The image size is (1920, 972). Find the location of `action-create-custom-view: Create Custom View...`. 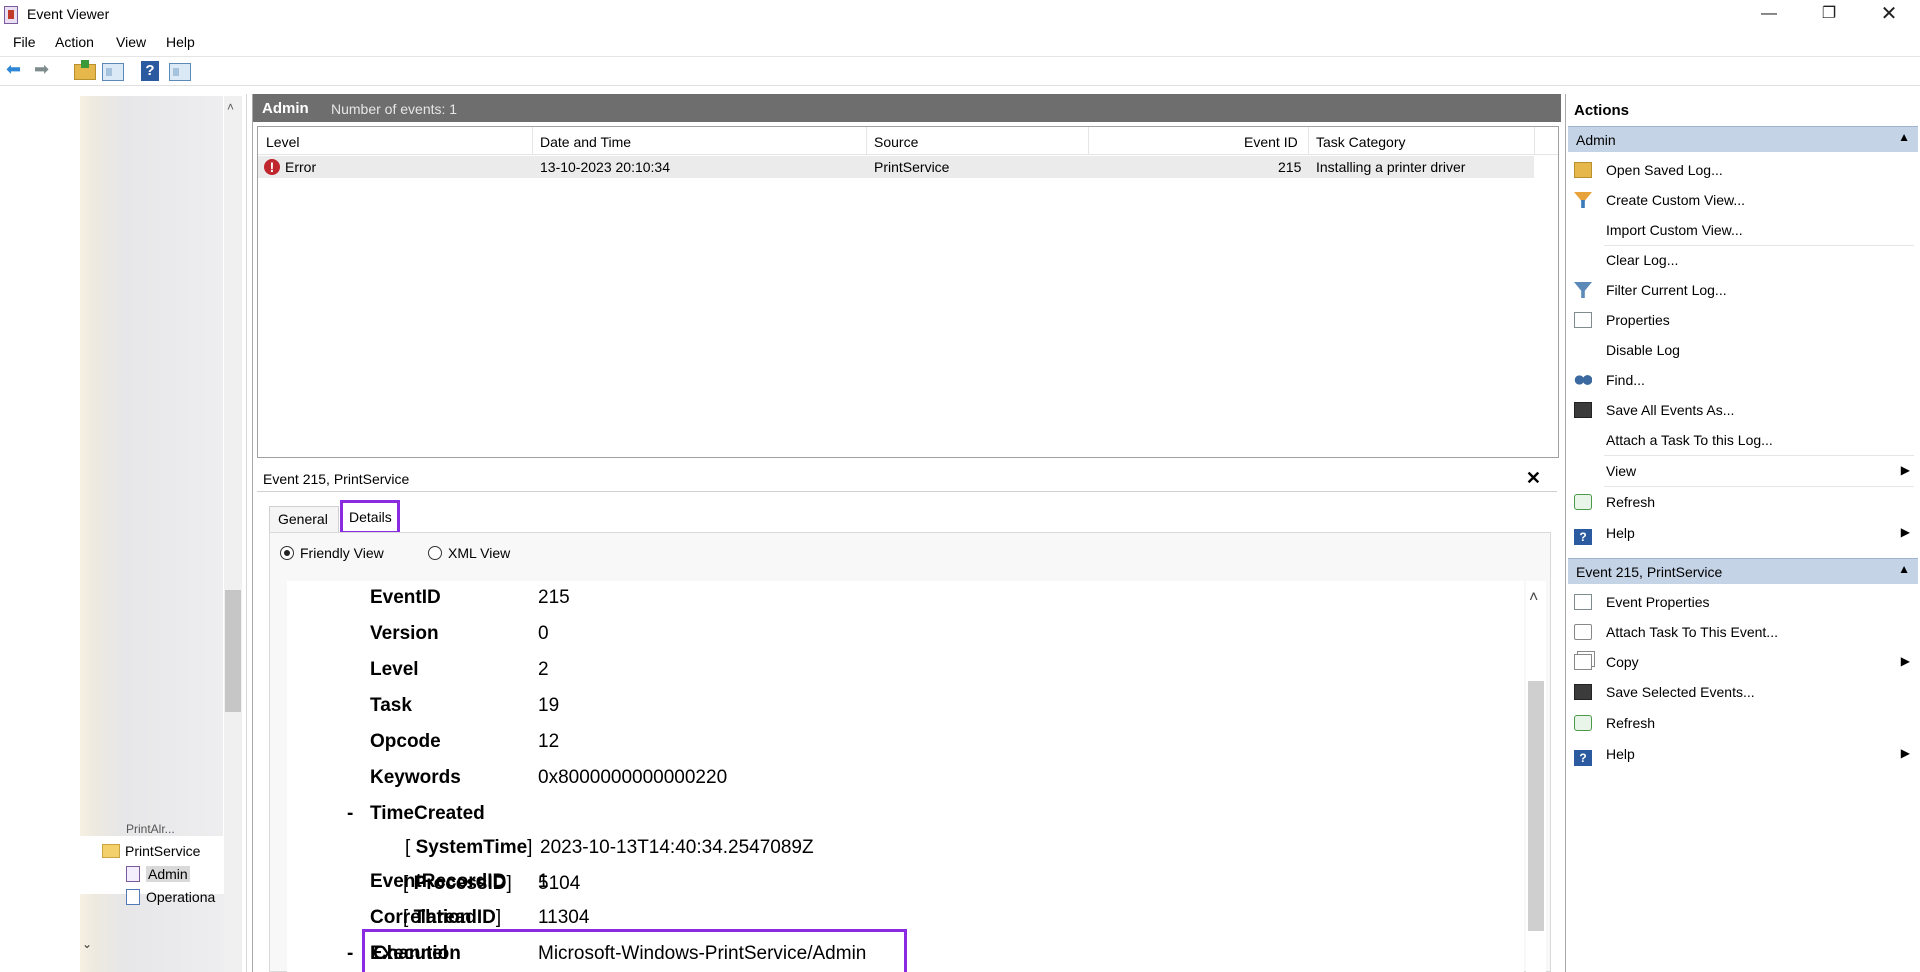

action-create-custom-view: Create Custom View... is located at coordinates (1744, 200).